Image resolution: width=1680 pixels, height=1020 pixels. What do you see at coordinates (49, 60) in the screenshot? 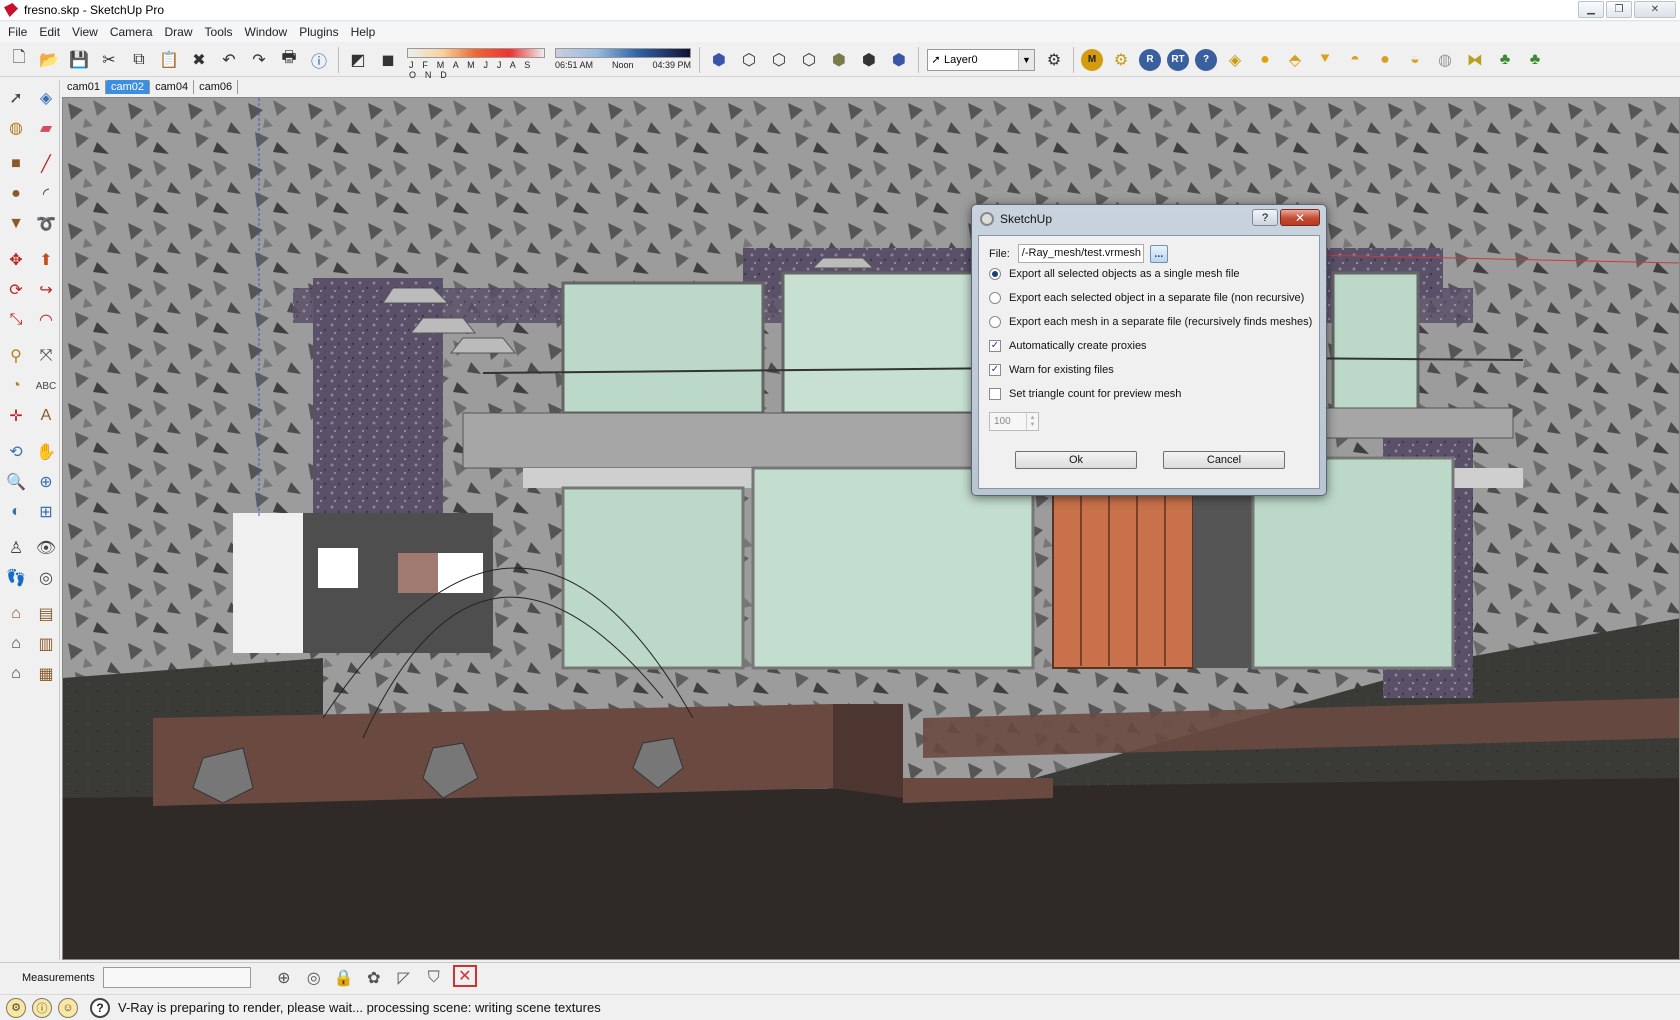
I see `open-file-icon: 📂` at bounding box center [49, 60].